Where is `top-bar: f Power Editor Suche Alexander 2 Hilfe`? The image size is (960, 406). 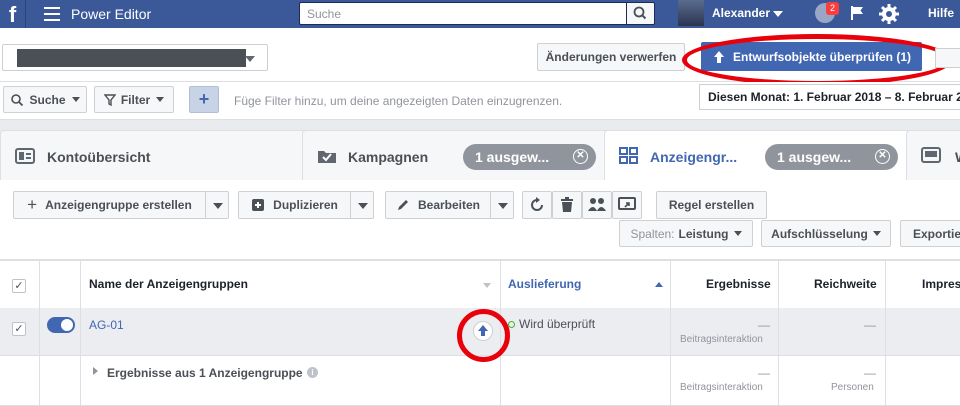
top-bar: f Power Editor Suche Alexander 2 Hilfe is located at coordinates (480, 14).